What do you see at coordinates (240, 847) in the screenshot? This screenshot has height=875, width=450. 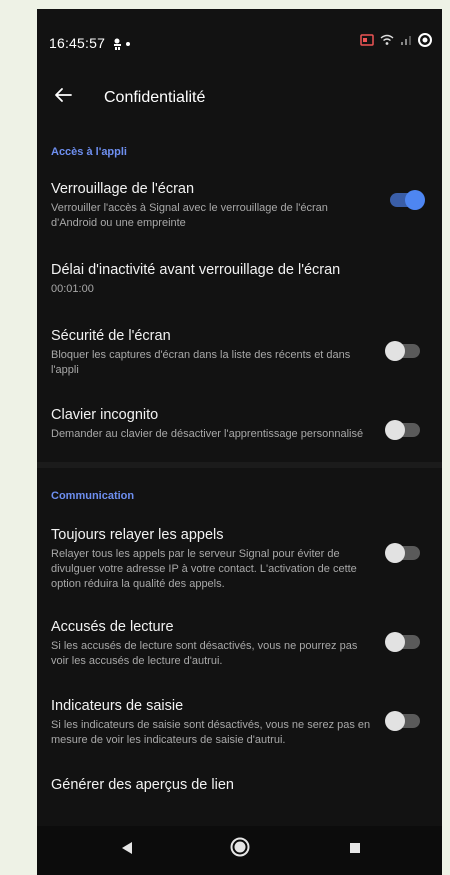 I see `circle-home-icon` at bounding box center [240, 847].